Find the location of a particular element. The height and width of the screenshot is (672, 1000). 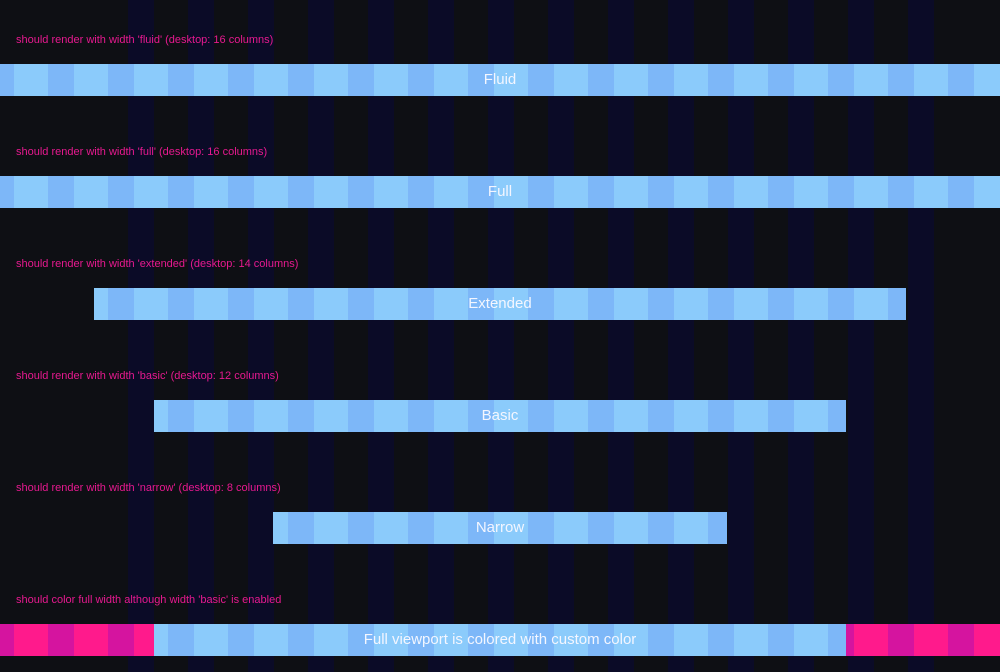

narrow-bar: Narrow is located at coordinates (500, 528).